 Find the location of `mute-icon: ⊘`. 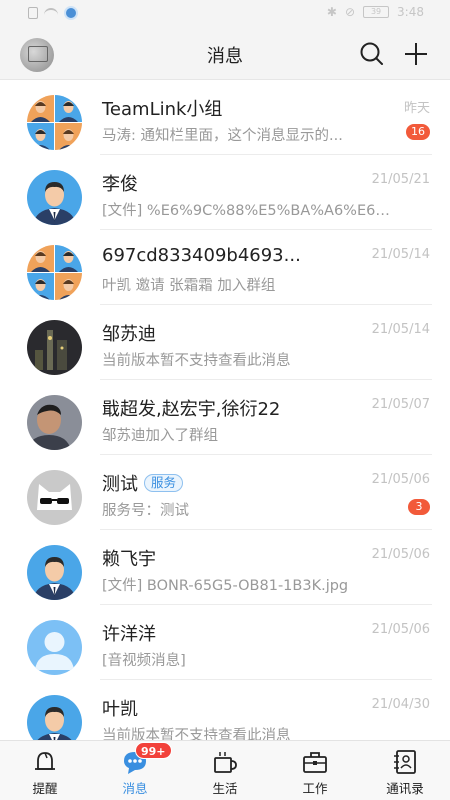

mute-icon: ⊘ is located at coordinates (350, 12).